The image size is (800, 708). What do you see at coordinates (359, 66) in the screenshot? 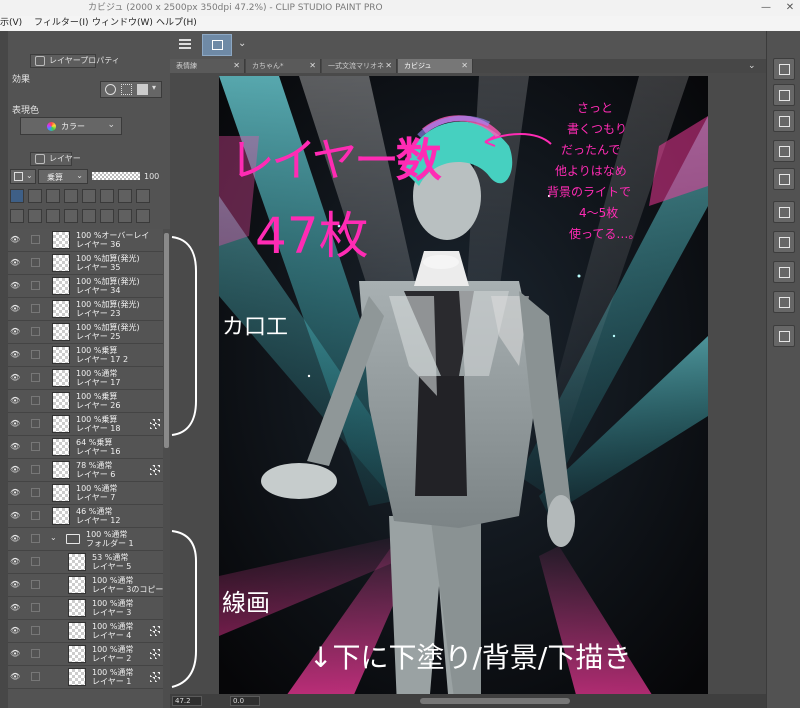
I see `tab-document-3: 一式文流マリオネ ✕` at bounding box center [359, 66].